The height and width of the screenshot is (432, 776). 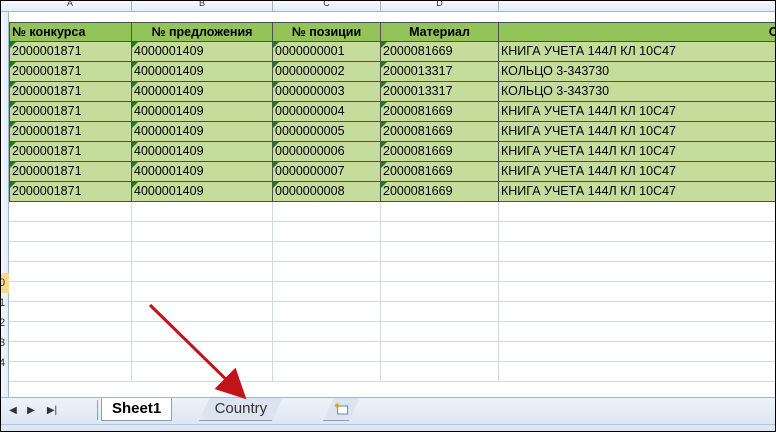 I want to click on header-cell-offer-no: № предложения, so click(x=202, y=32).